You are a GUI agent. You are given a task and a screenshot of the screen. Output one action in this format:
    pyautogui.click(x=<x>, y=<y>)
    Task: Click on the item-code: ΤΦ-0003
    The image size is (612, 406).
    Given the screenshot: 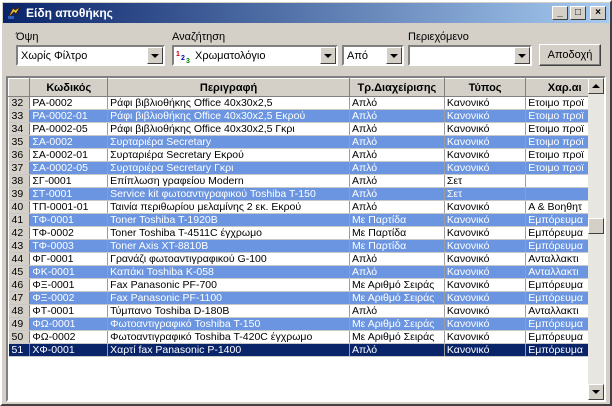 What is the action you would take?
    pyautogui.click(x=69, y=246)
    